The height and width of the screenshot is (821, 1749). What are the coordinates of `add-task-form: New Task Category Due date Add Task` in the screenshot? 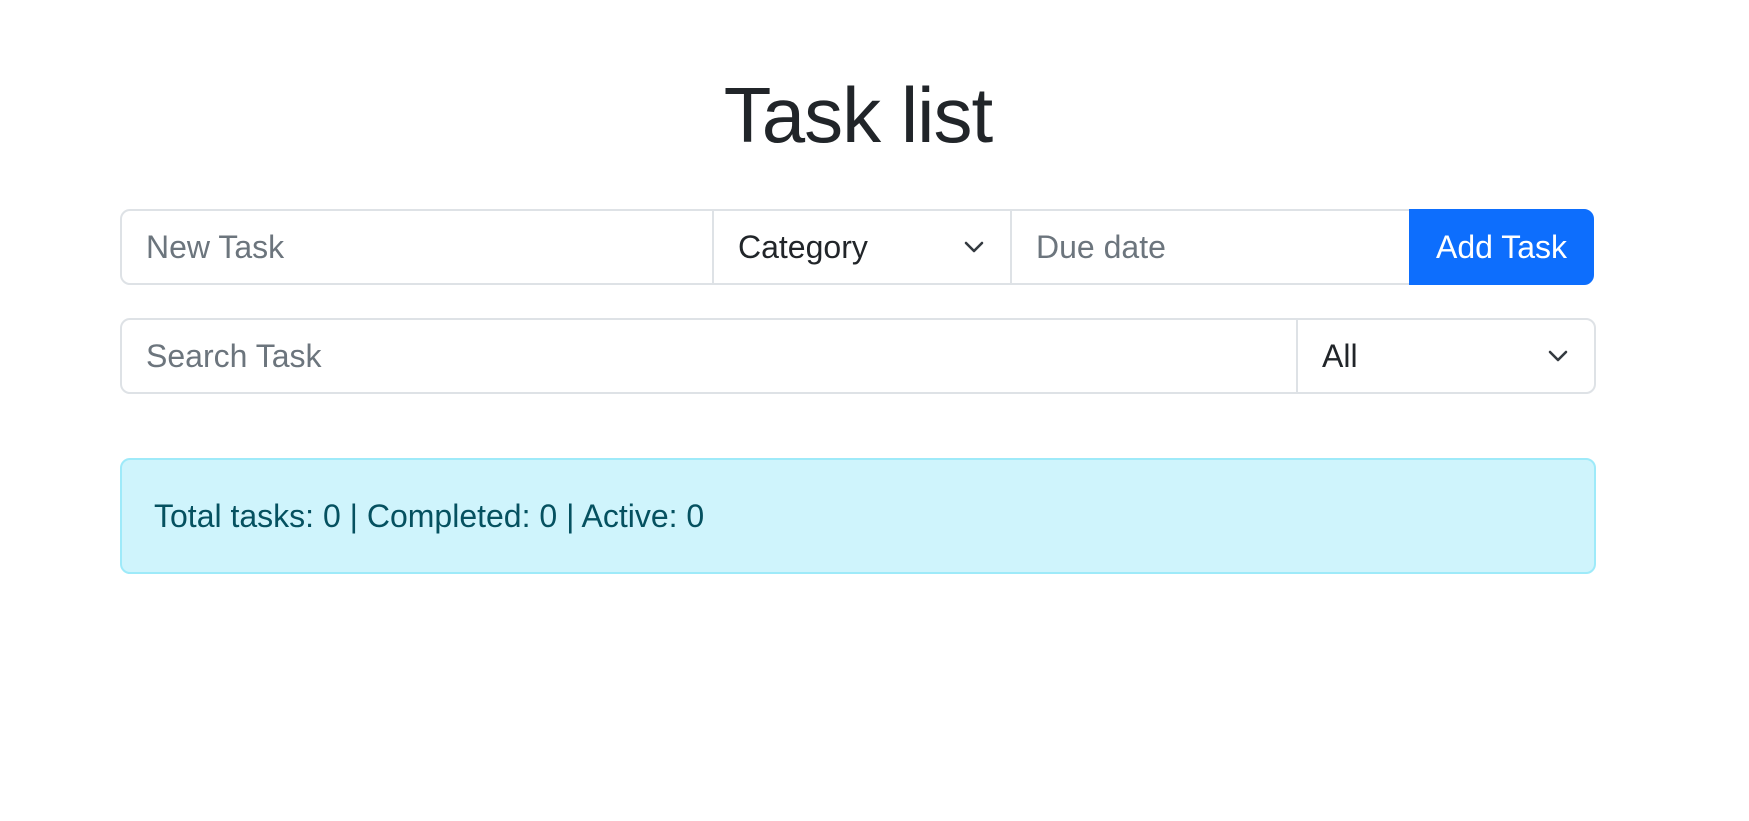 It's located at (858, 247).